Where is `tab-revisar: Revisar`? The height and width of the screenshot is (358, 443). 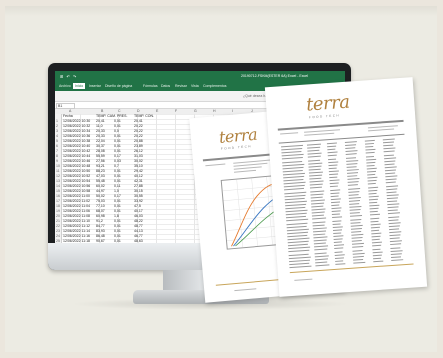 tab-revisar: Revisar is located at coordinates (181, 86).